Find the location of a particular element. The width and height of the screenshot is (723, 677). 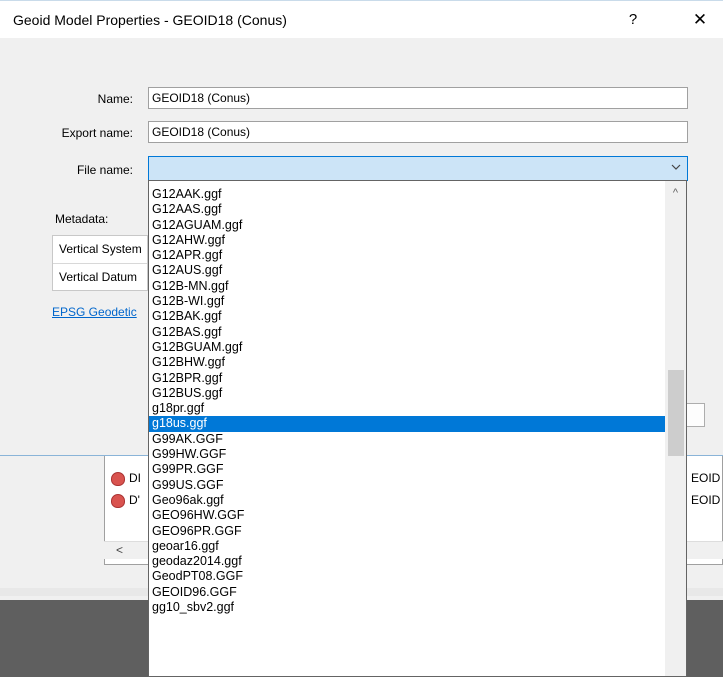

dropdown-item: G12B-MN.ggf is located at coordinates (407, 286).